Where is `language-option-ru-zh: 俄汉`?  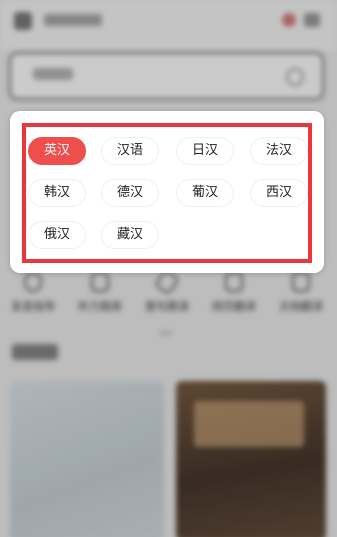
language-option-ru-zh: 俄汉 is located at coordinates (57, 235).